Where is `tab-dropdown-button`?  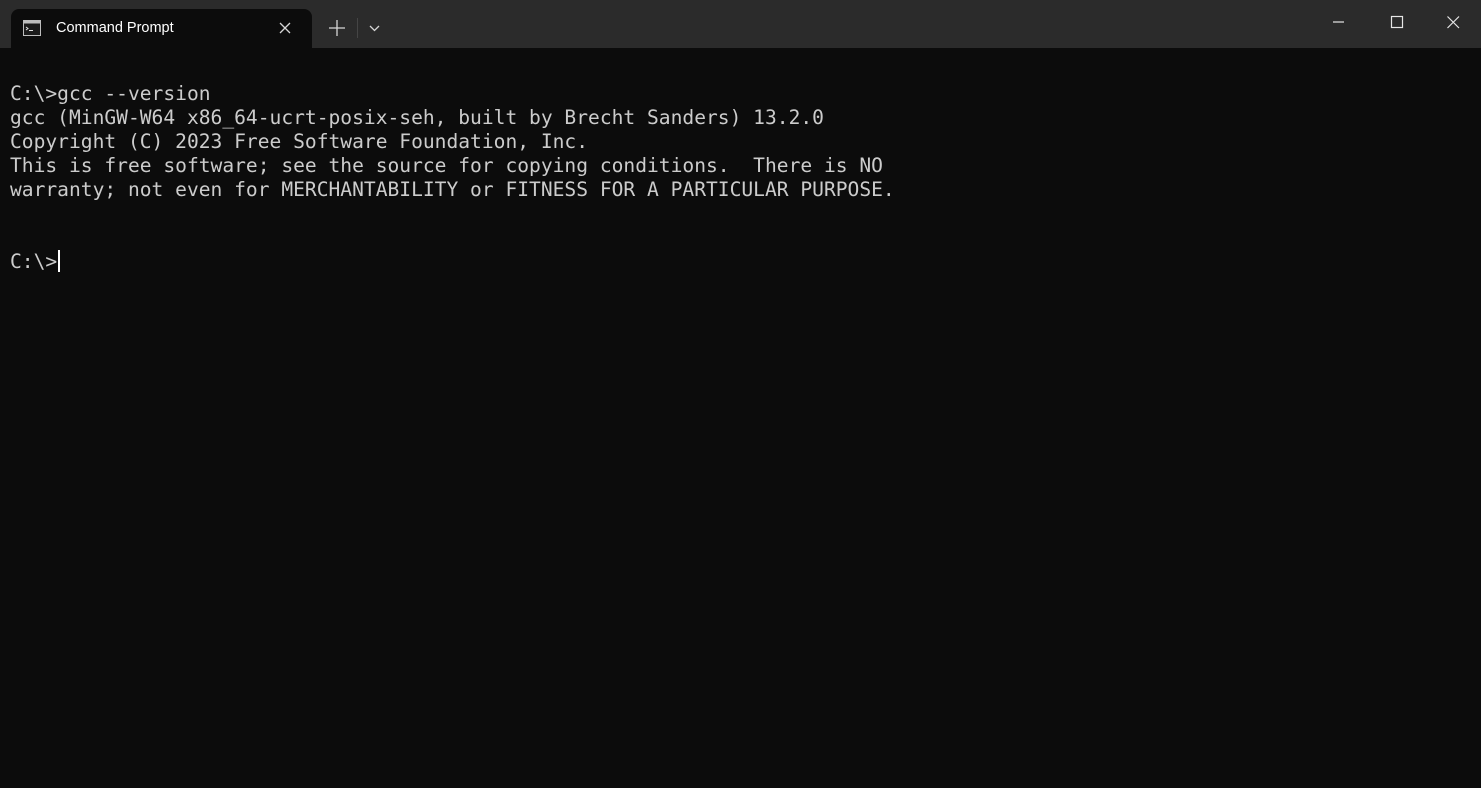 tab-dropdown-button is located at coordinates (375, 28).